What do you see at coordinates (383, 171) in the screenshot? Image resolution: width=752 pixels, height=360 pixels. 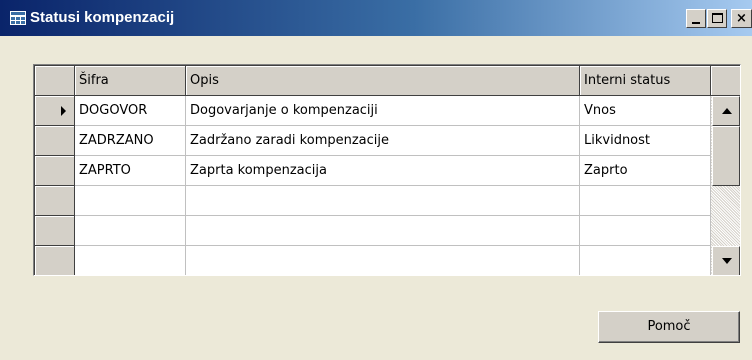 I see `cell-description: Zaprta kompenzacija` at bounding box center [383, 171].